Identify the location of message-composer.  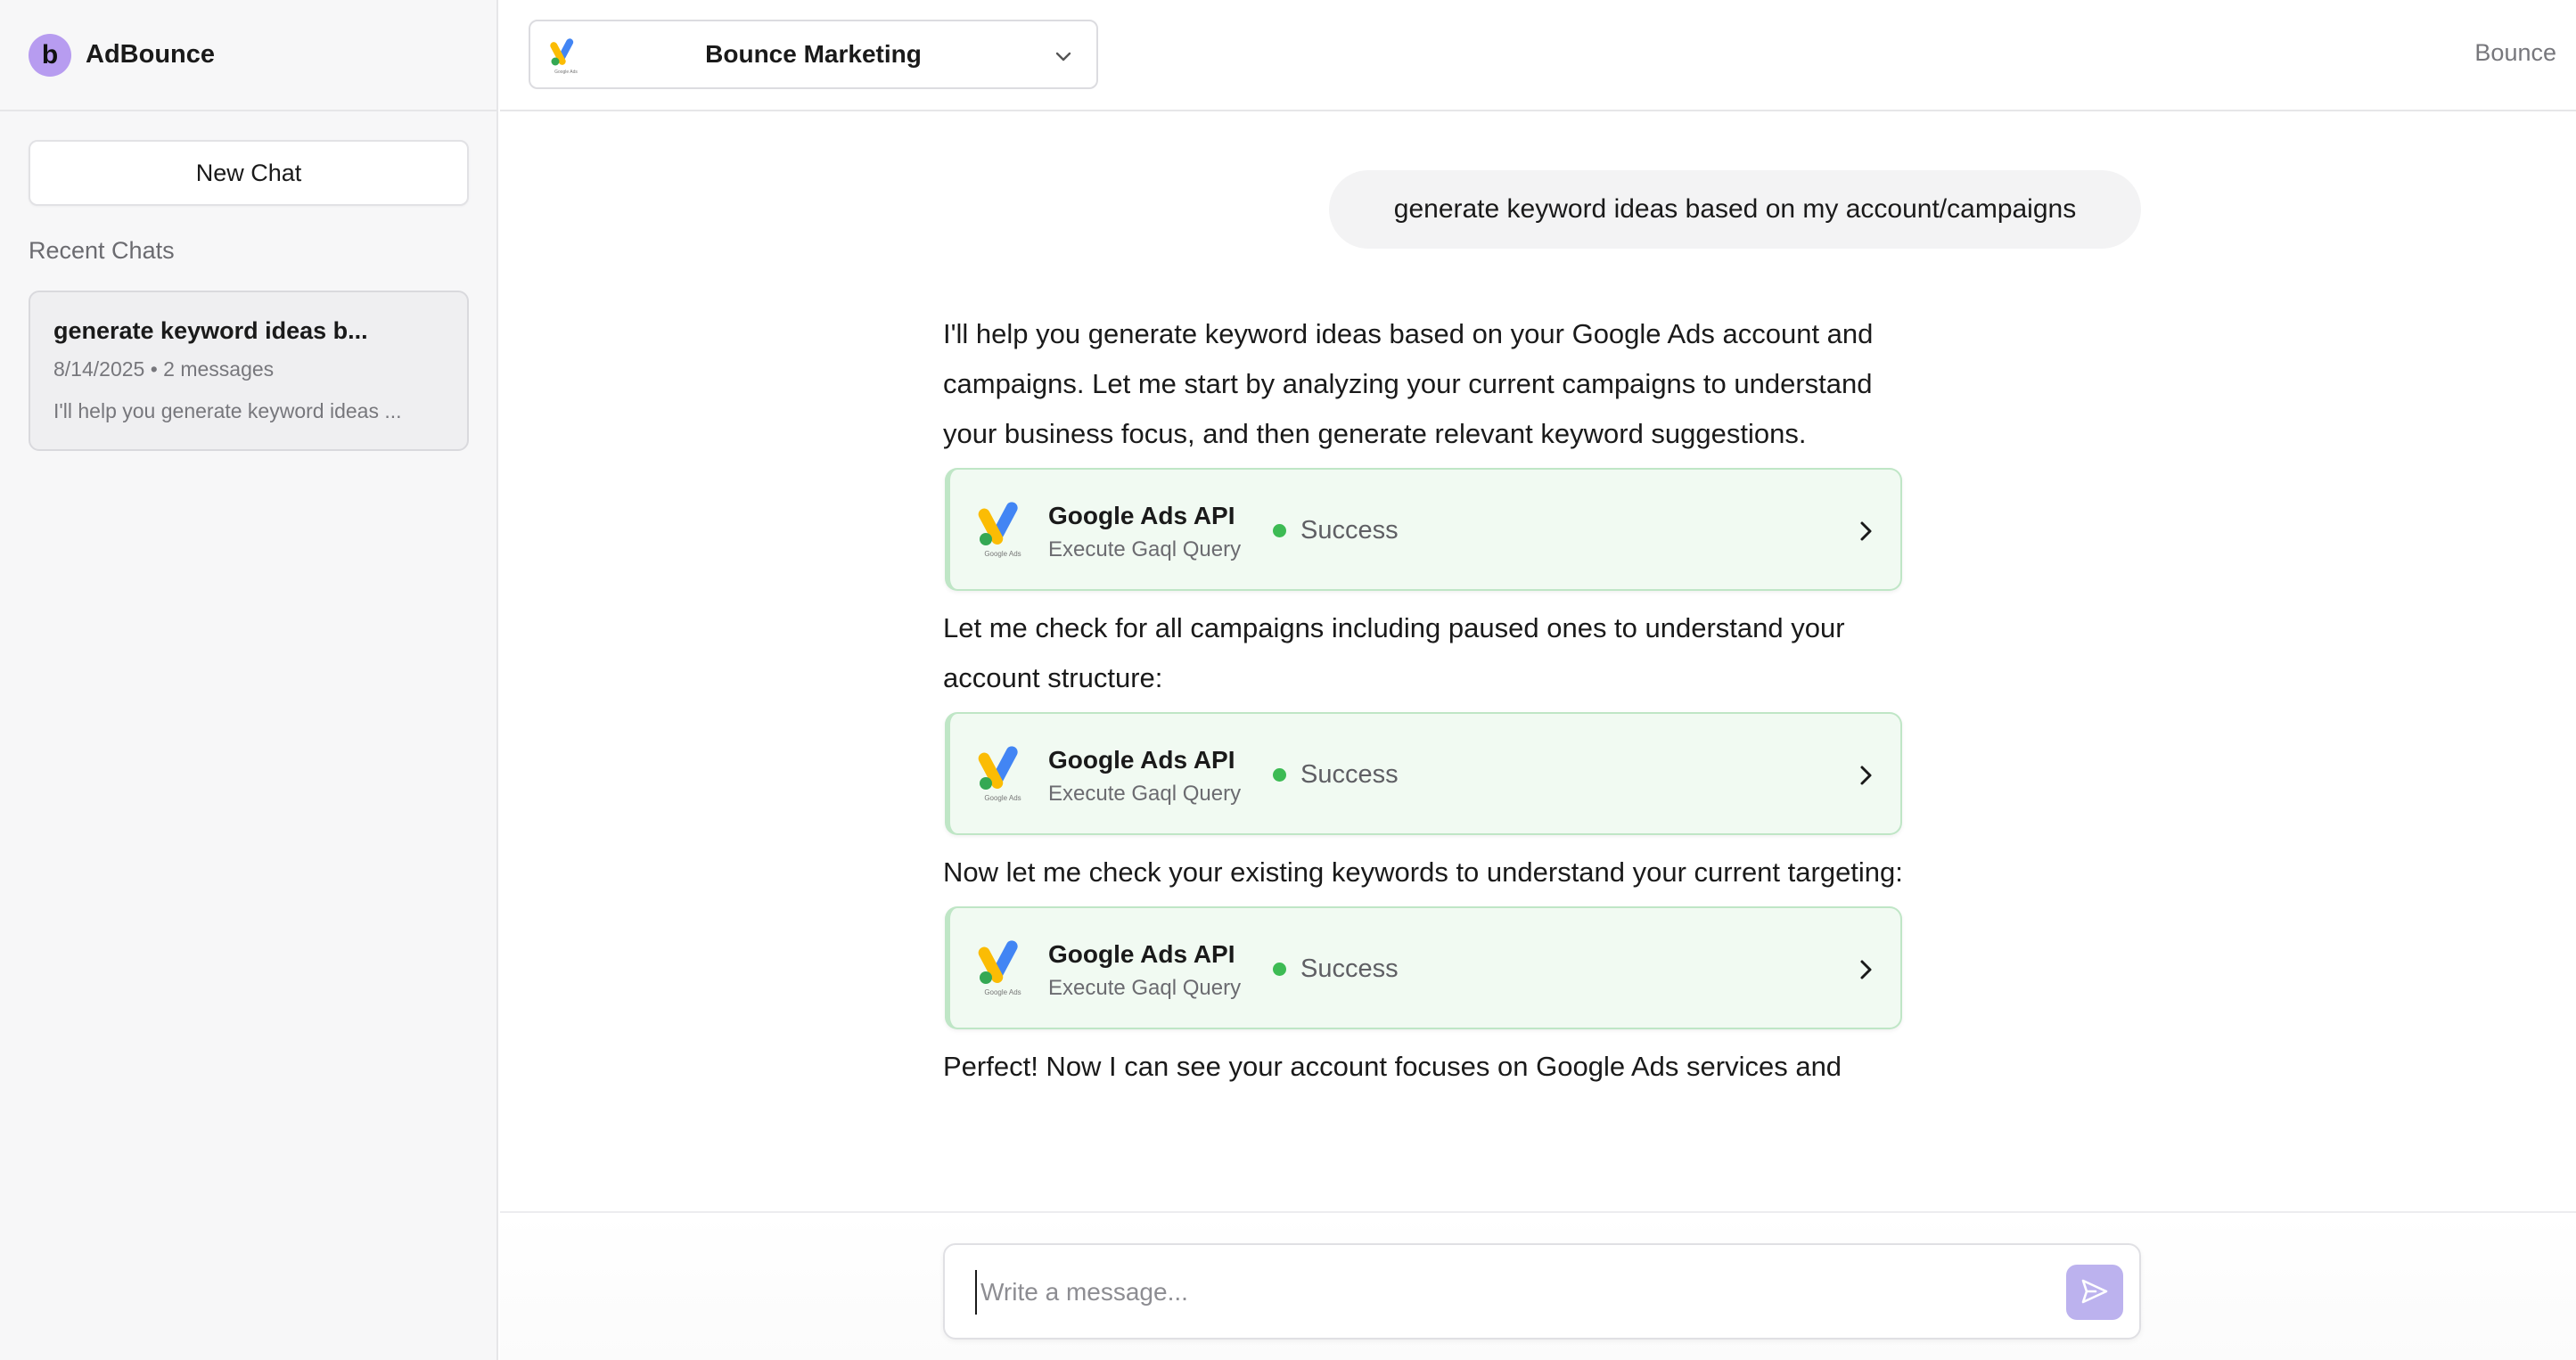
(1542, 1291).